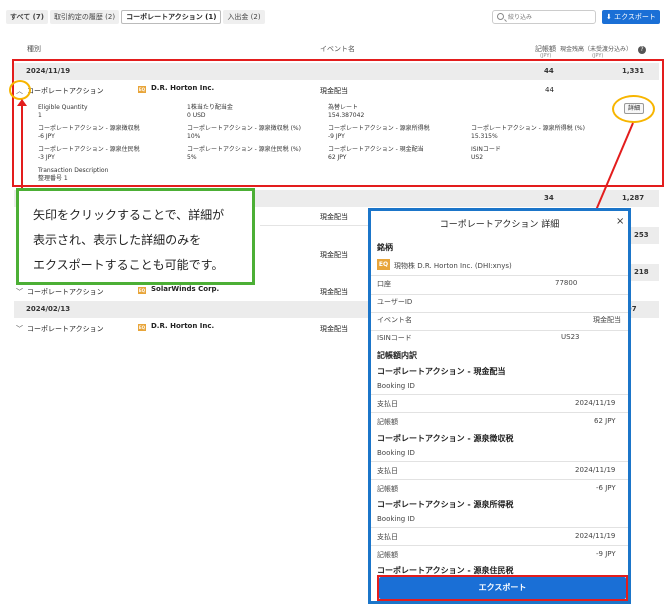  I want to click on row-divider, so click(314, 225).